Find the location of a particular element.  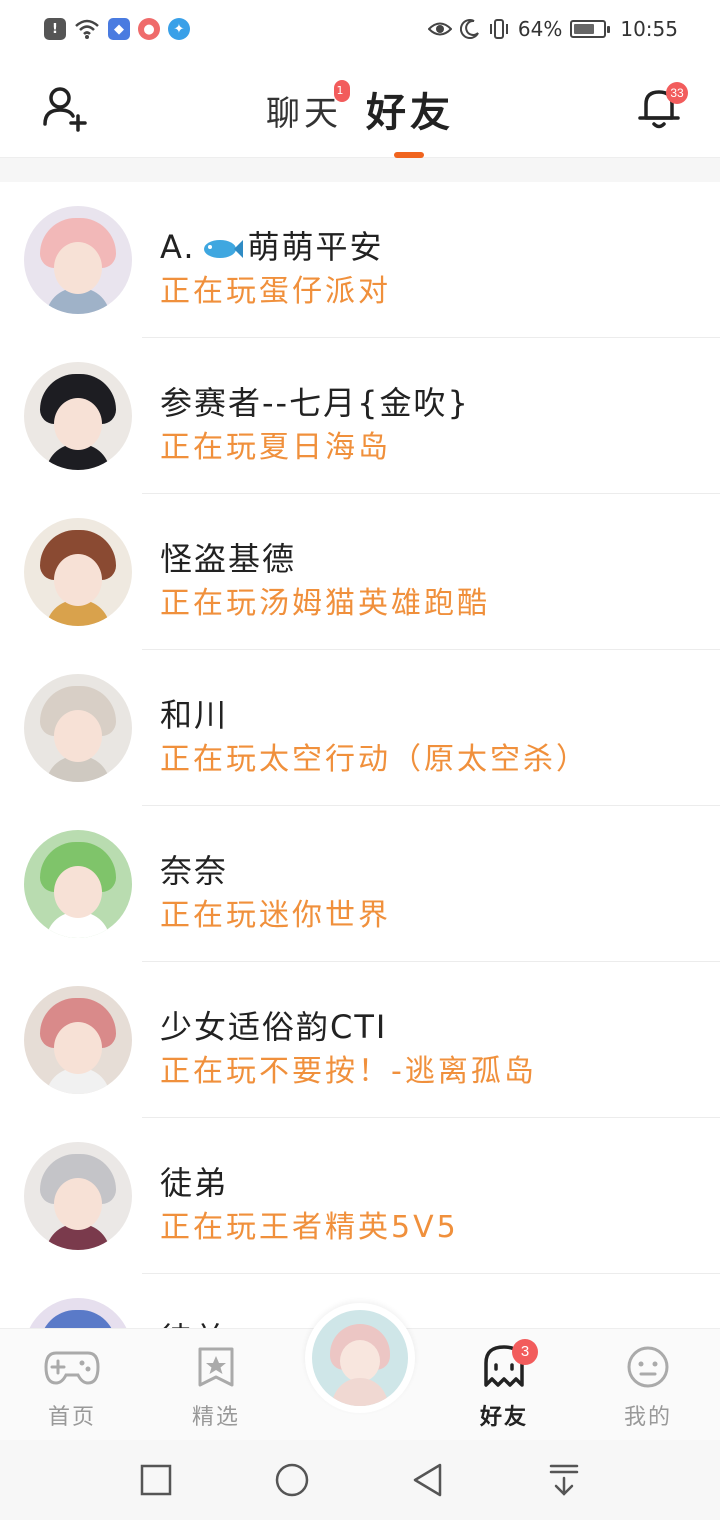

nav-me: 我的 is located at coordinates (648, 1388).